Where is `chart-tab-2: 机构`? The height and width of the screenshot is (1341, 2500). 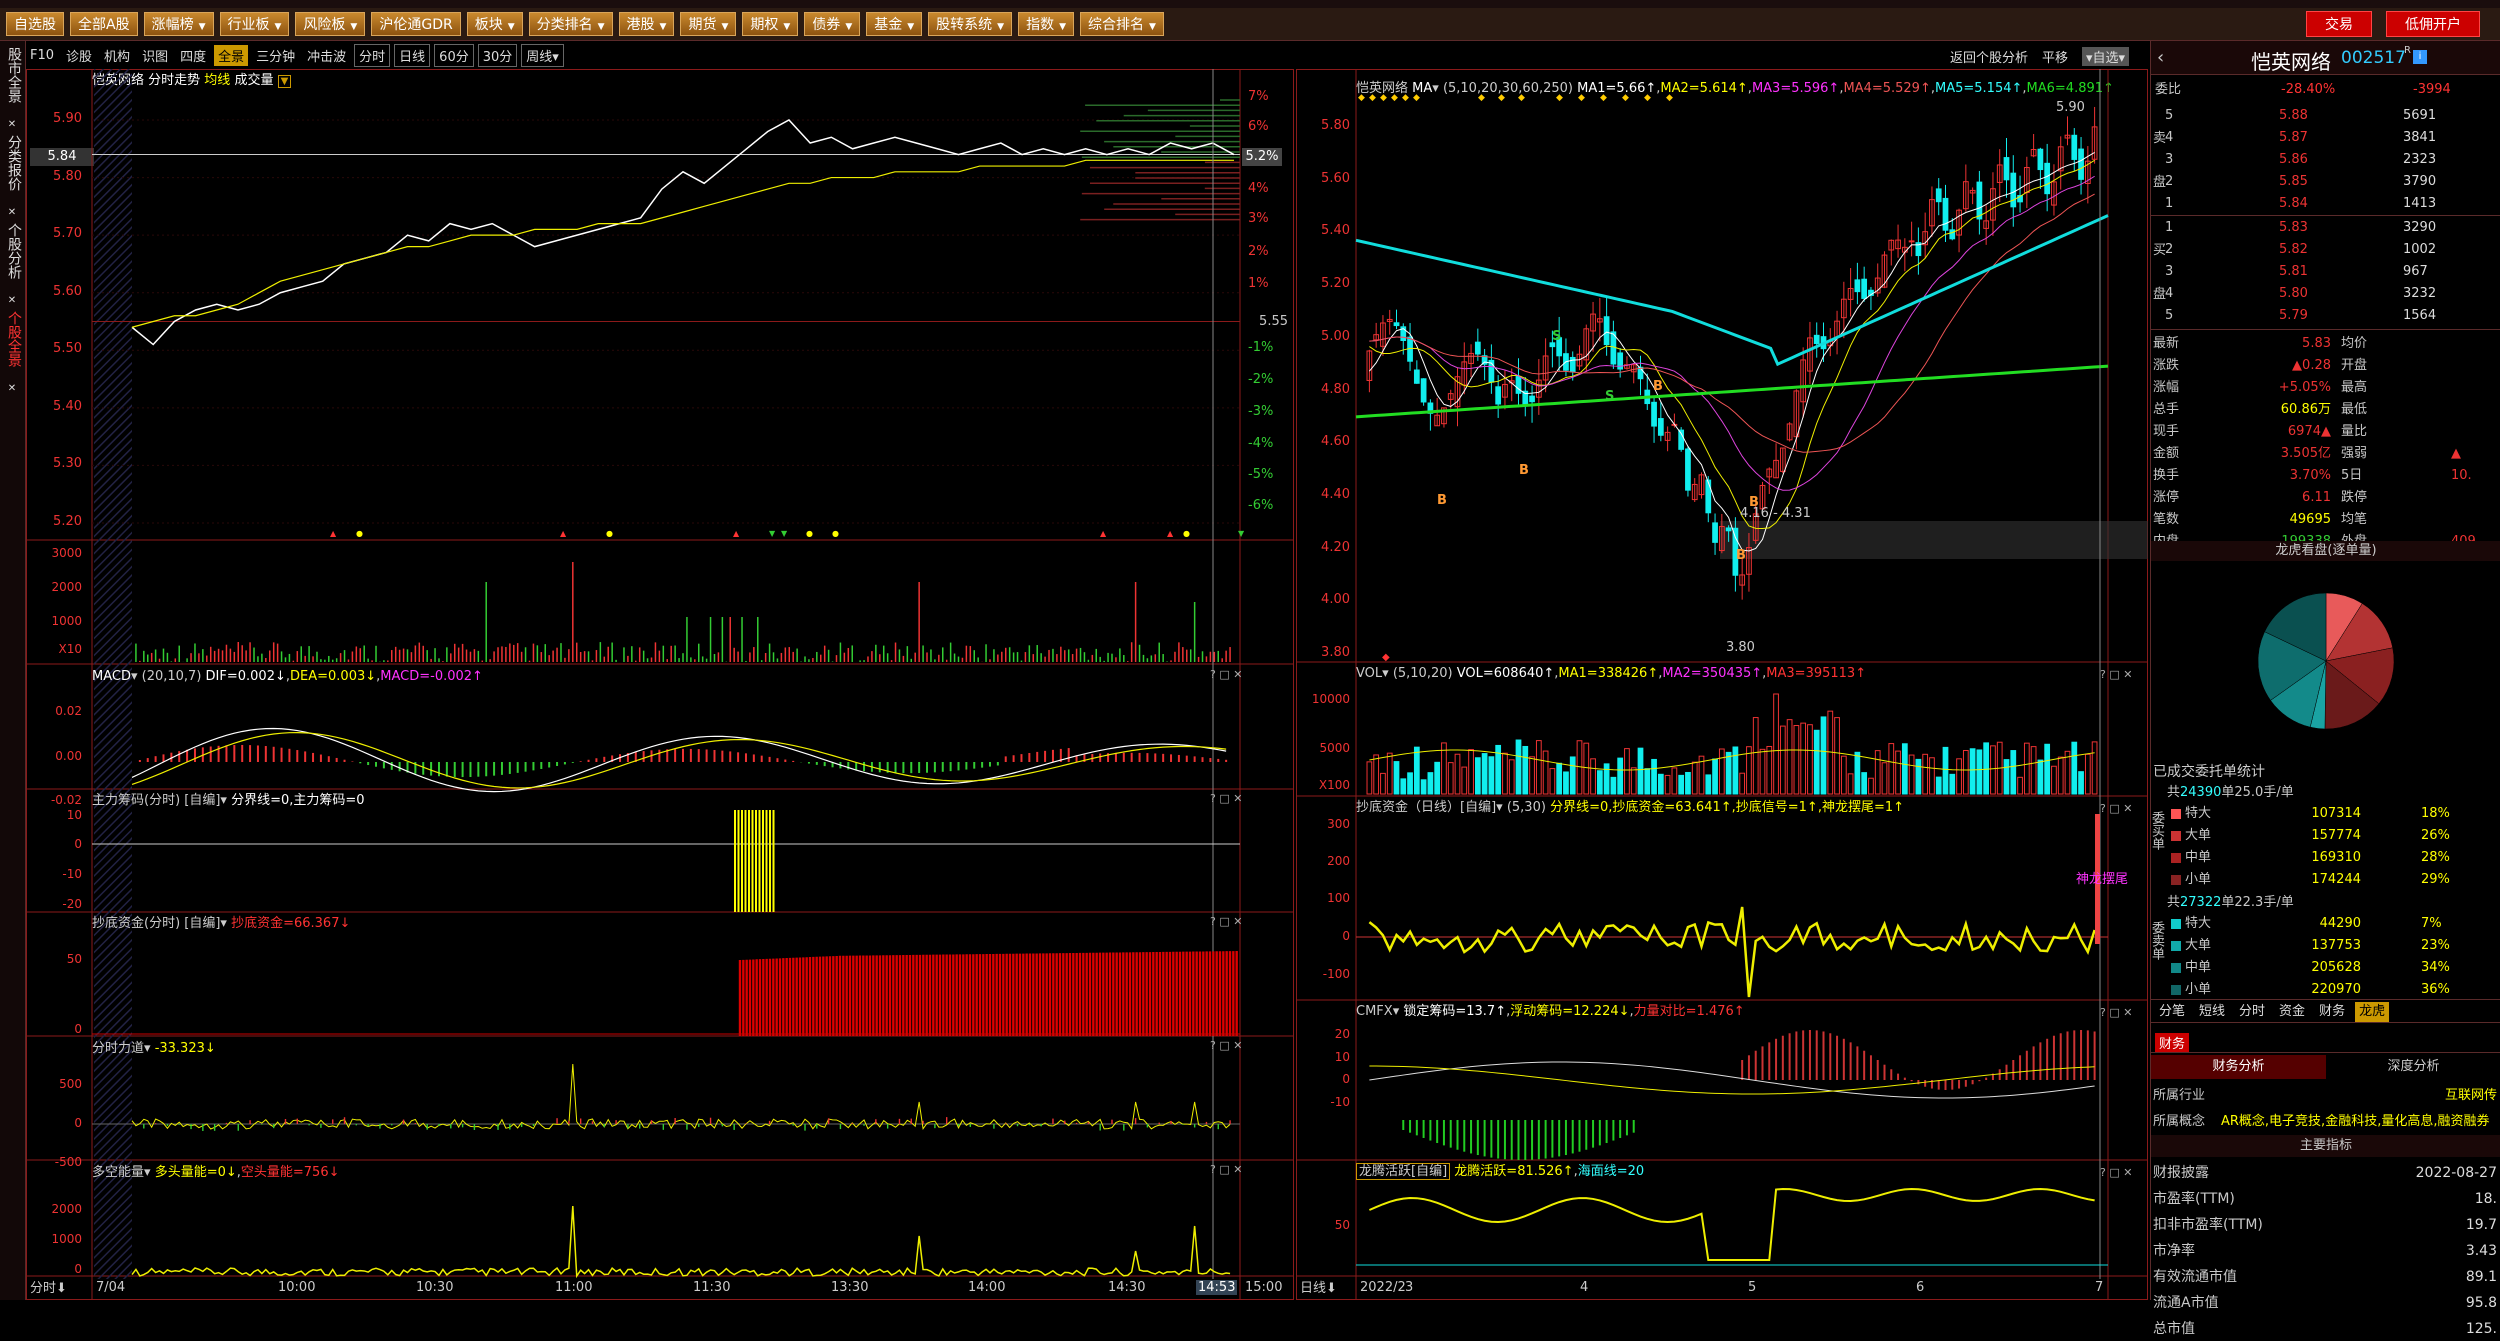 chart-tab-2: 机构 is located at coordinates (117, 55).